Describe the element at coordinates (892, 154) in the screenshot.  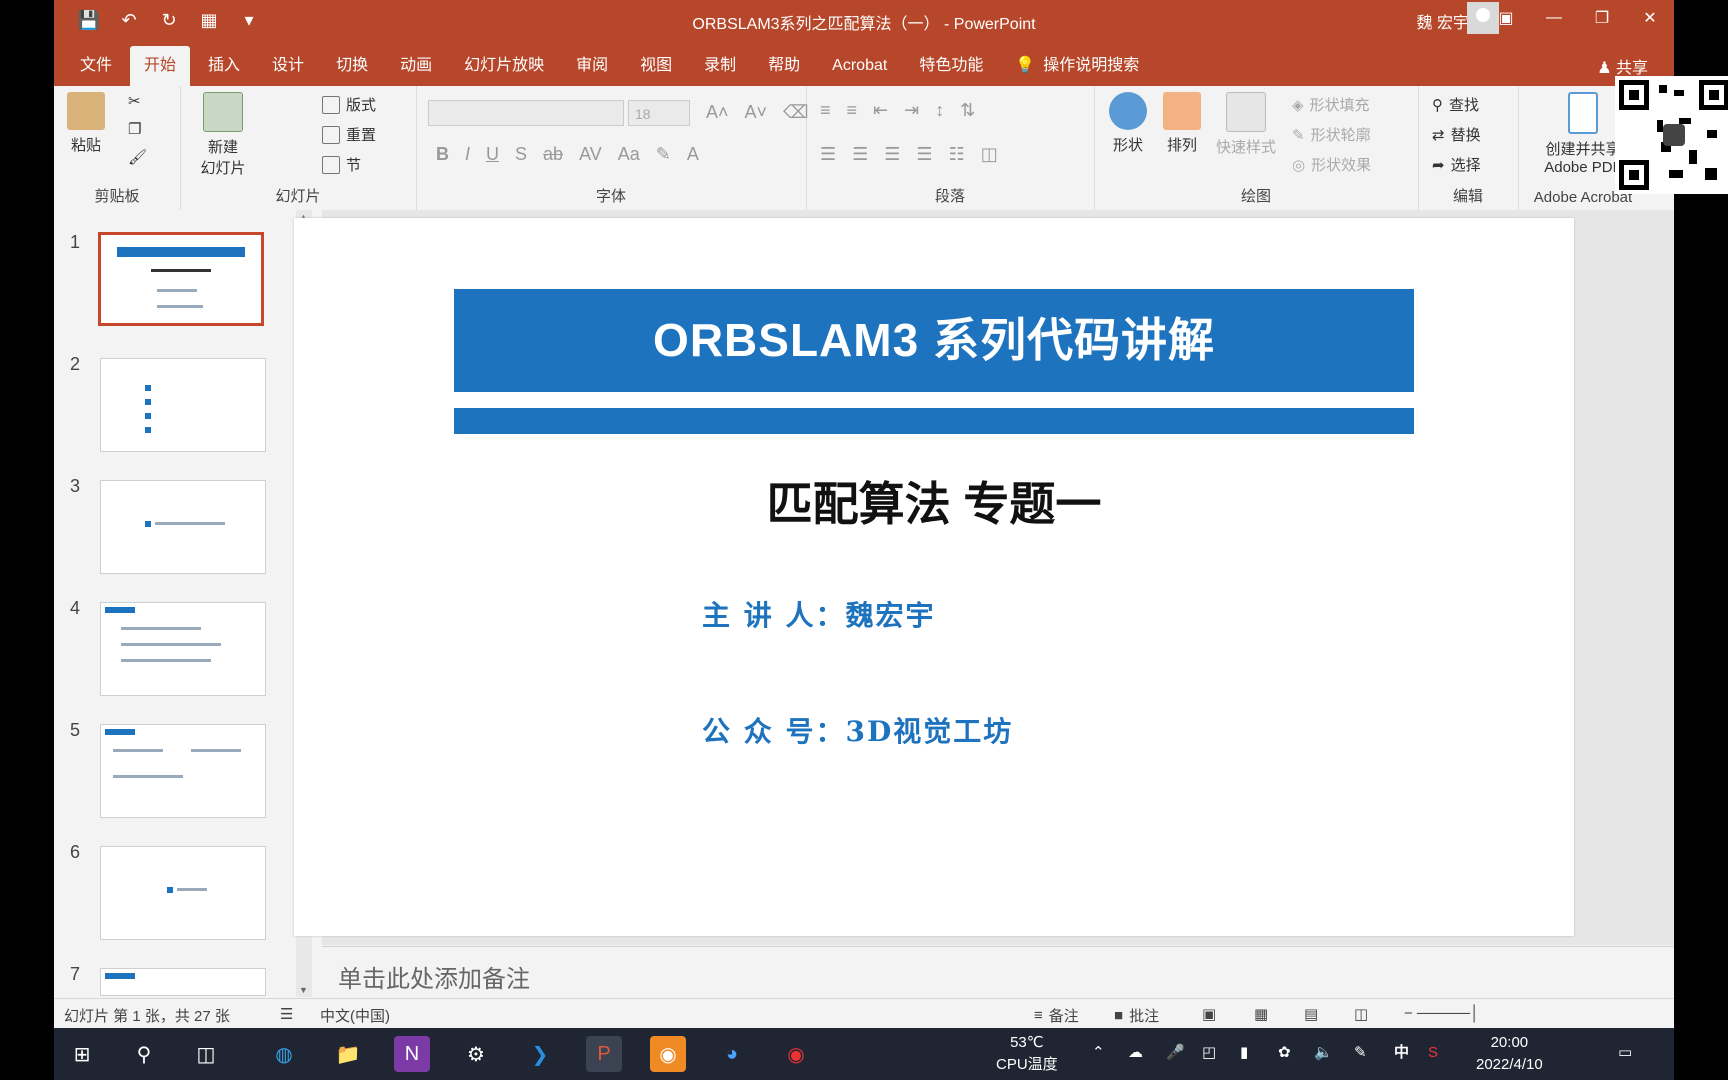
I see `align-right-icon: ☰` at that location.